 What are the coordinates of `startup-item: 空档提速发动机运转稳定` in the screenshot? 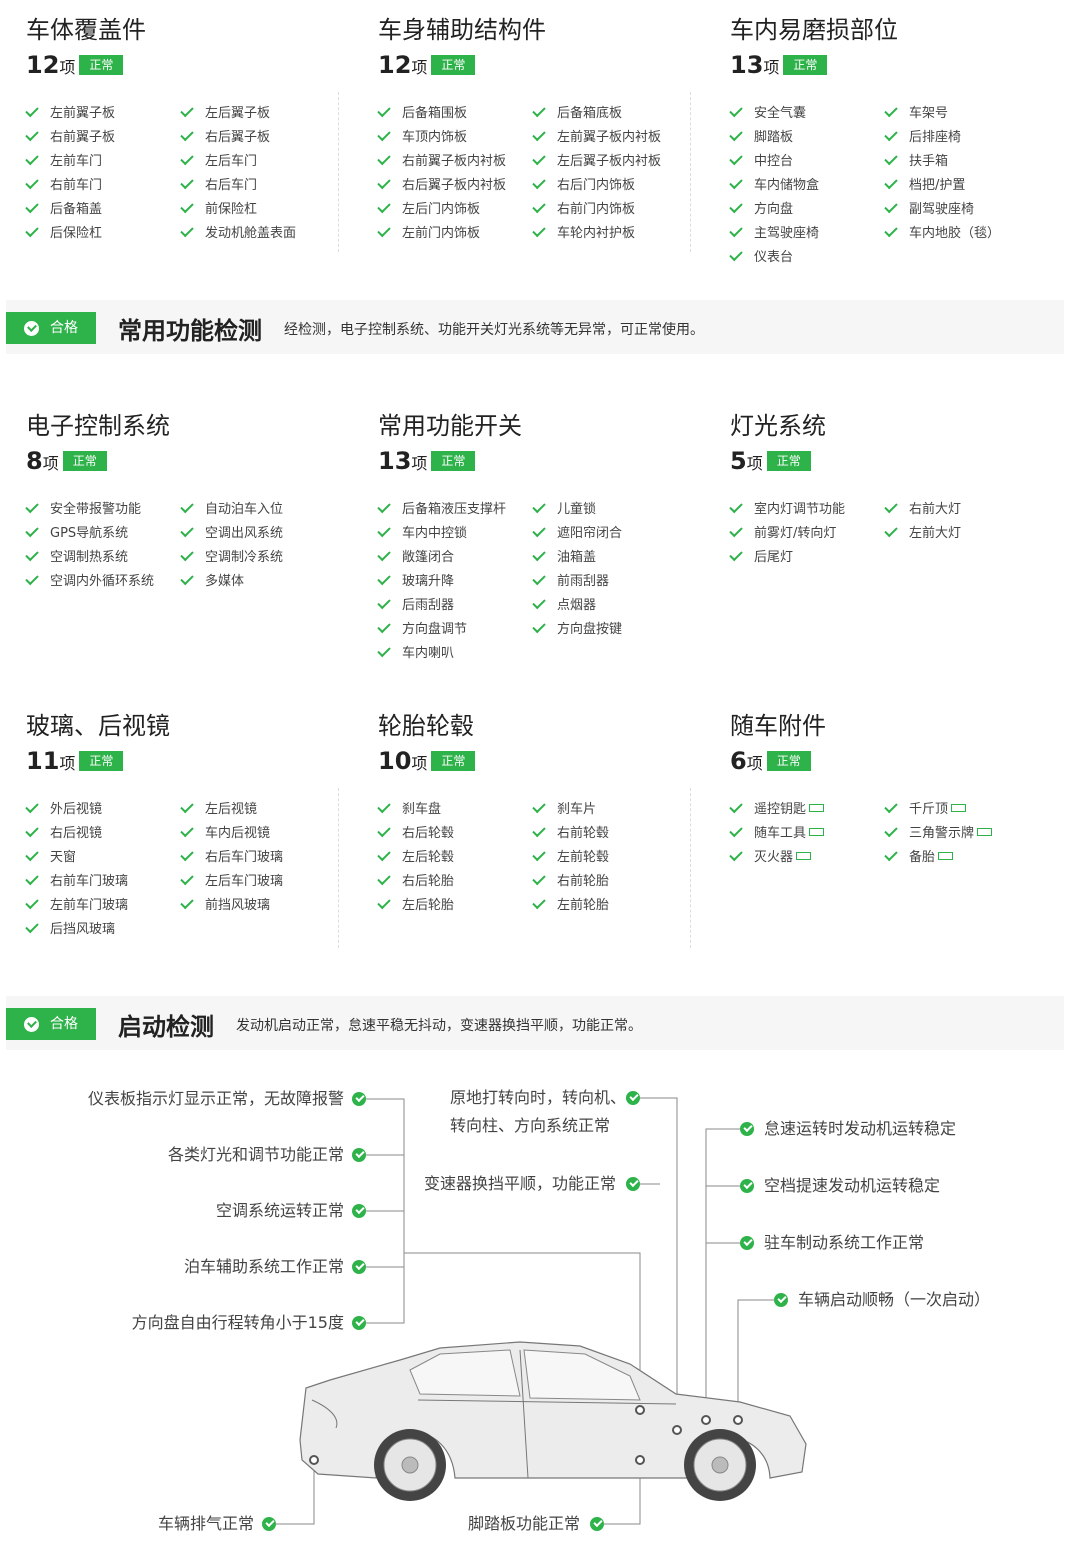 It's located at (852, 1185).